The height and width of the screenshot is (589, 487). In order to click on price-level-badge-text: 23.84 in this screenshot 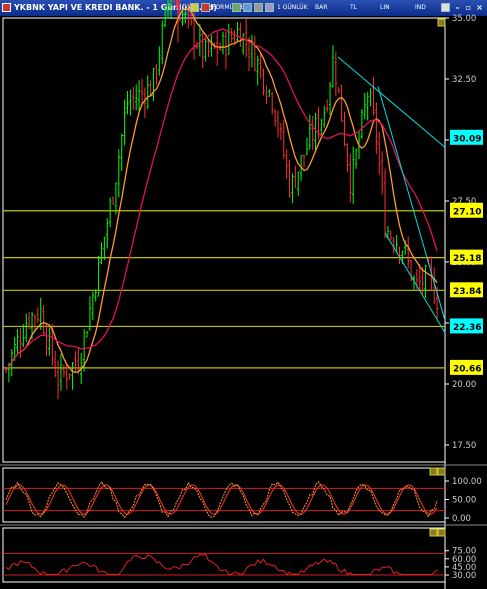, I will do `click(467, 292)`.